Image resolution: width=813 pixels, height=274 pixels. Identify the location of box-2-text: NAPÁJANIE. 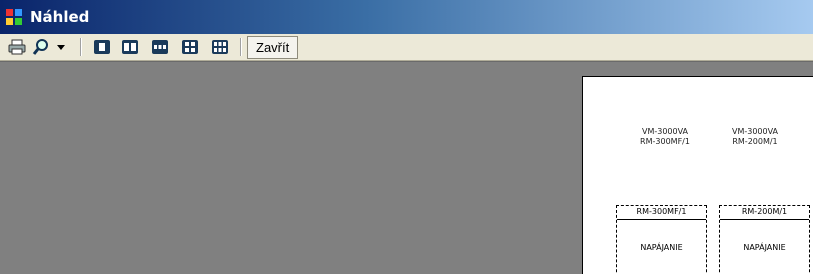
(764, 247).